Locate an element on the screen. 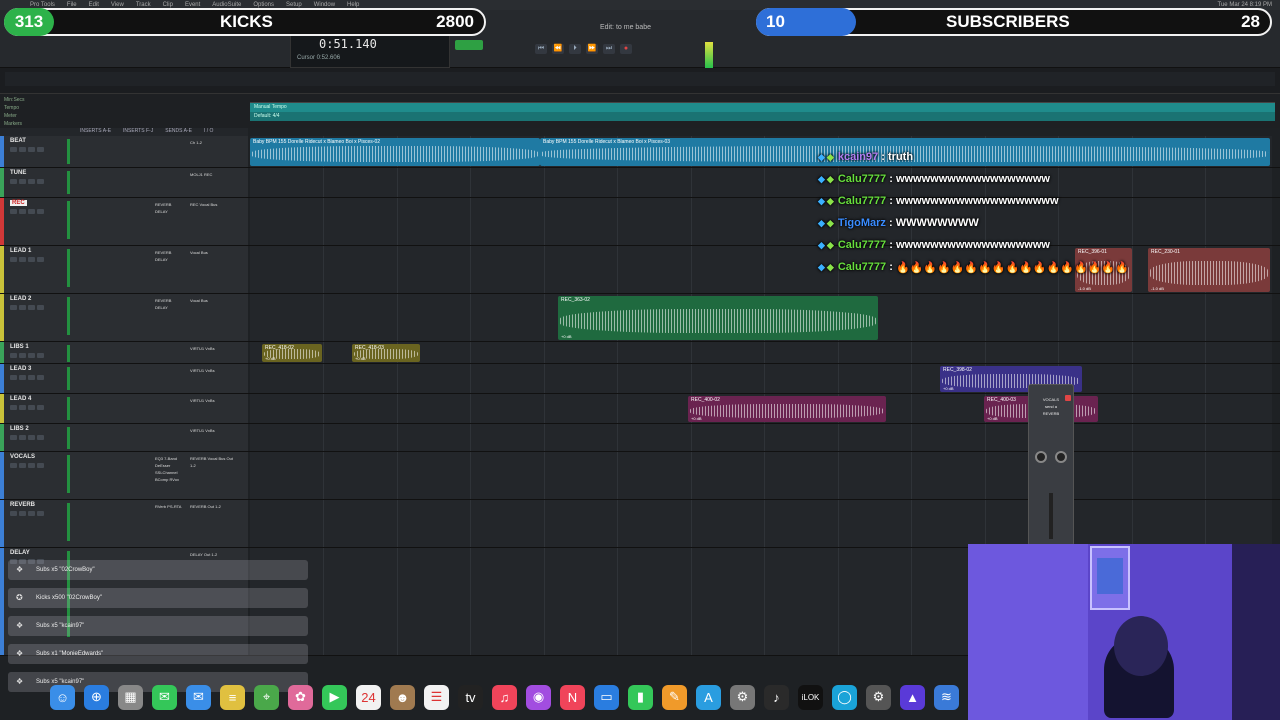  track-name: LIBS 2 is located at coordinates (19, 429).